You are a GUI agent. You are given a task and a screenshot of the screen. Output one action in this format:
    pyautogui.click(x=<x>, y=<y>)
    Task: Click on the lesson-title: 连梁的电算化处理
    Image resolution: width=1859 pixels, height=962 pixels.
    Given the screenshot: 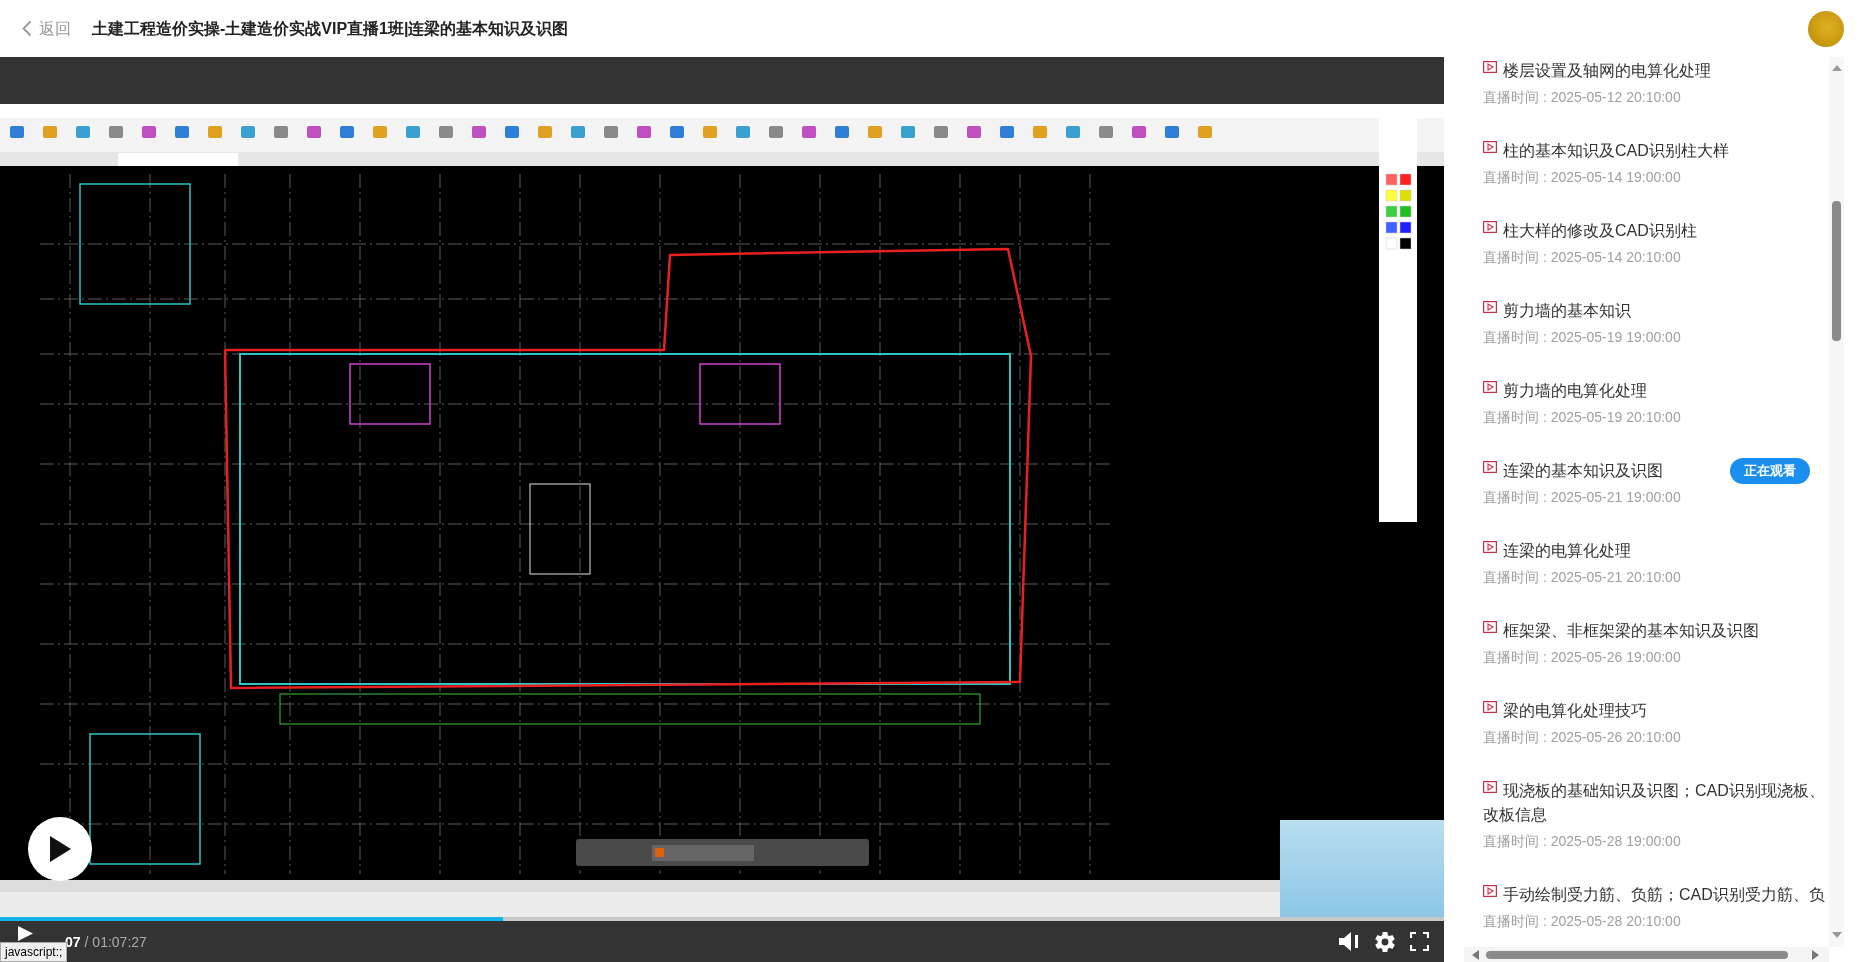 What is the action you would take?
    pyautogui.click(x=1656, y=551)
    